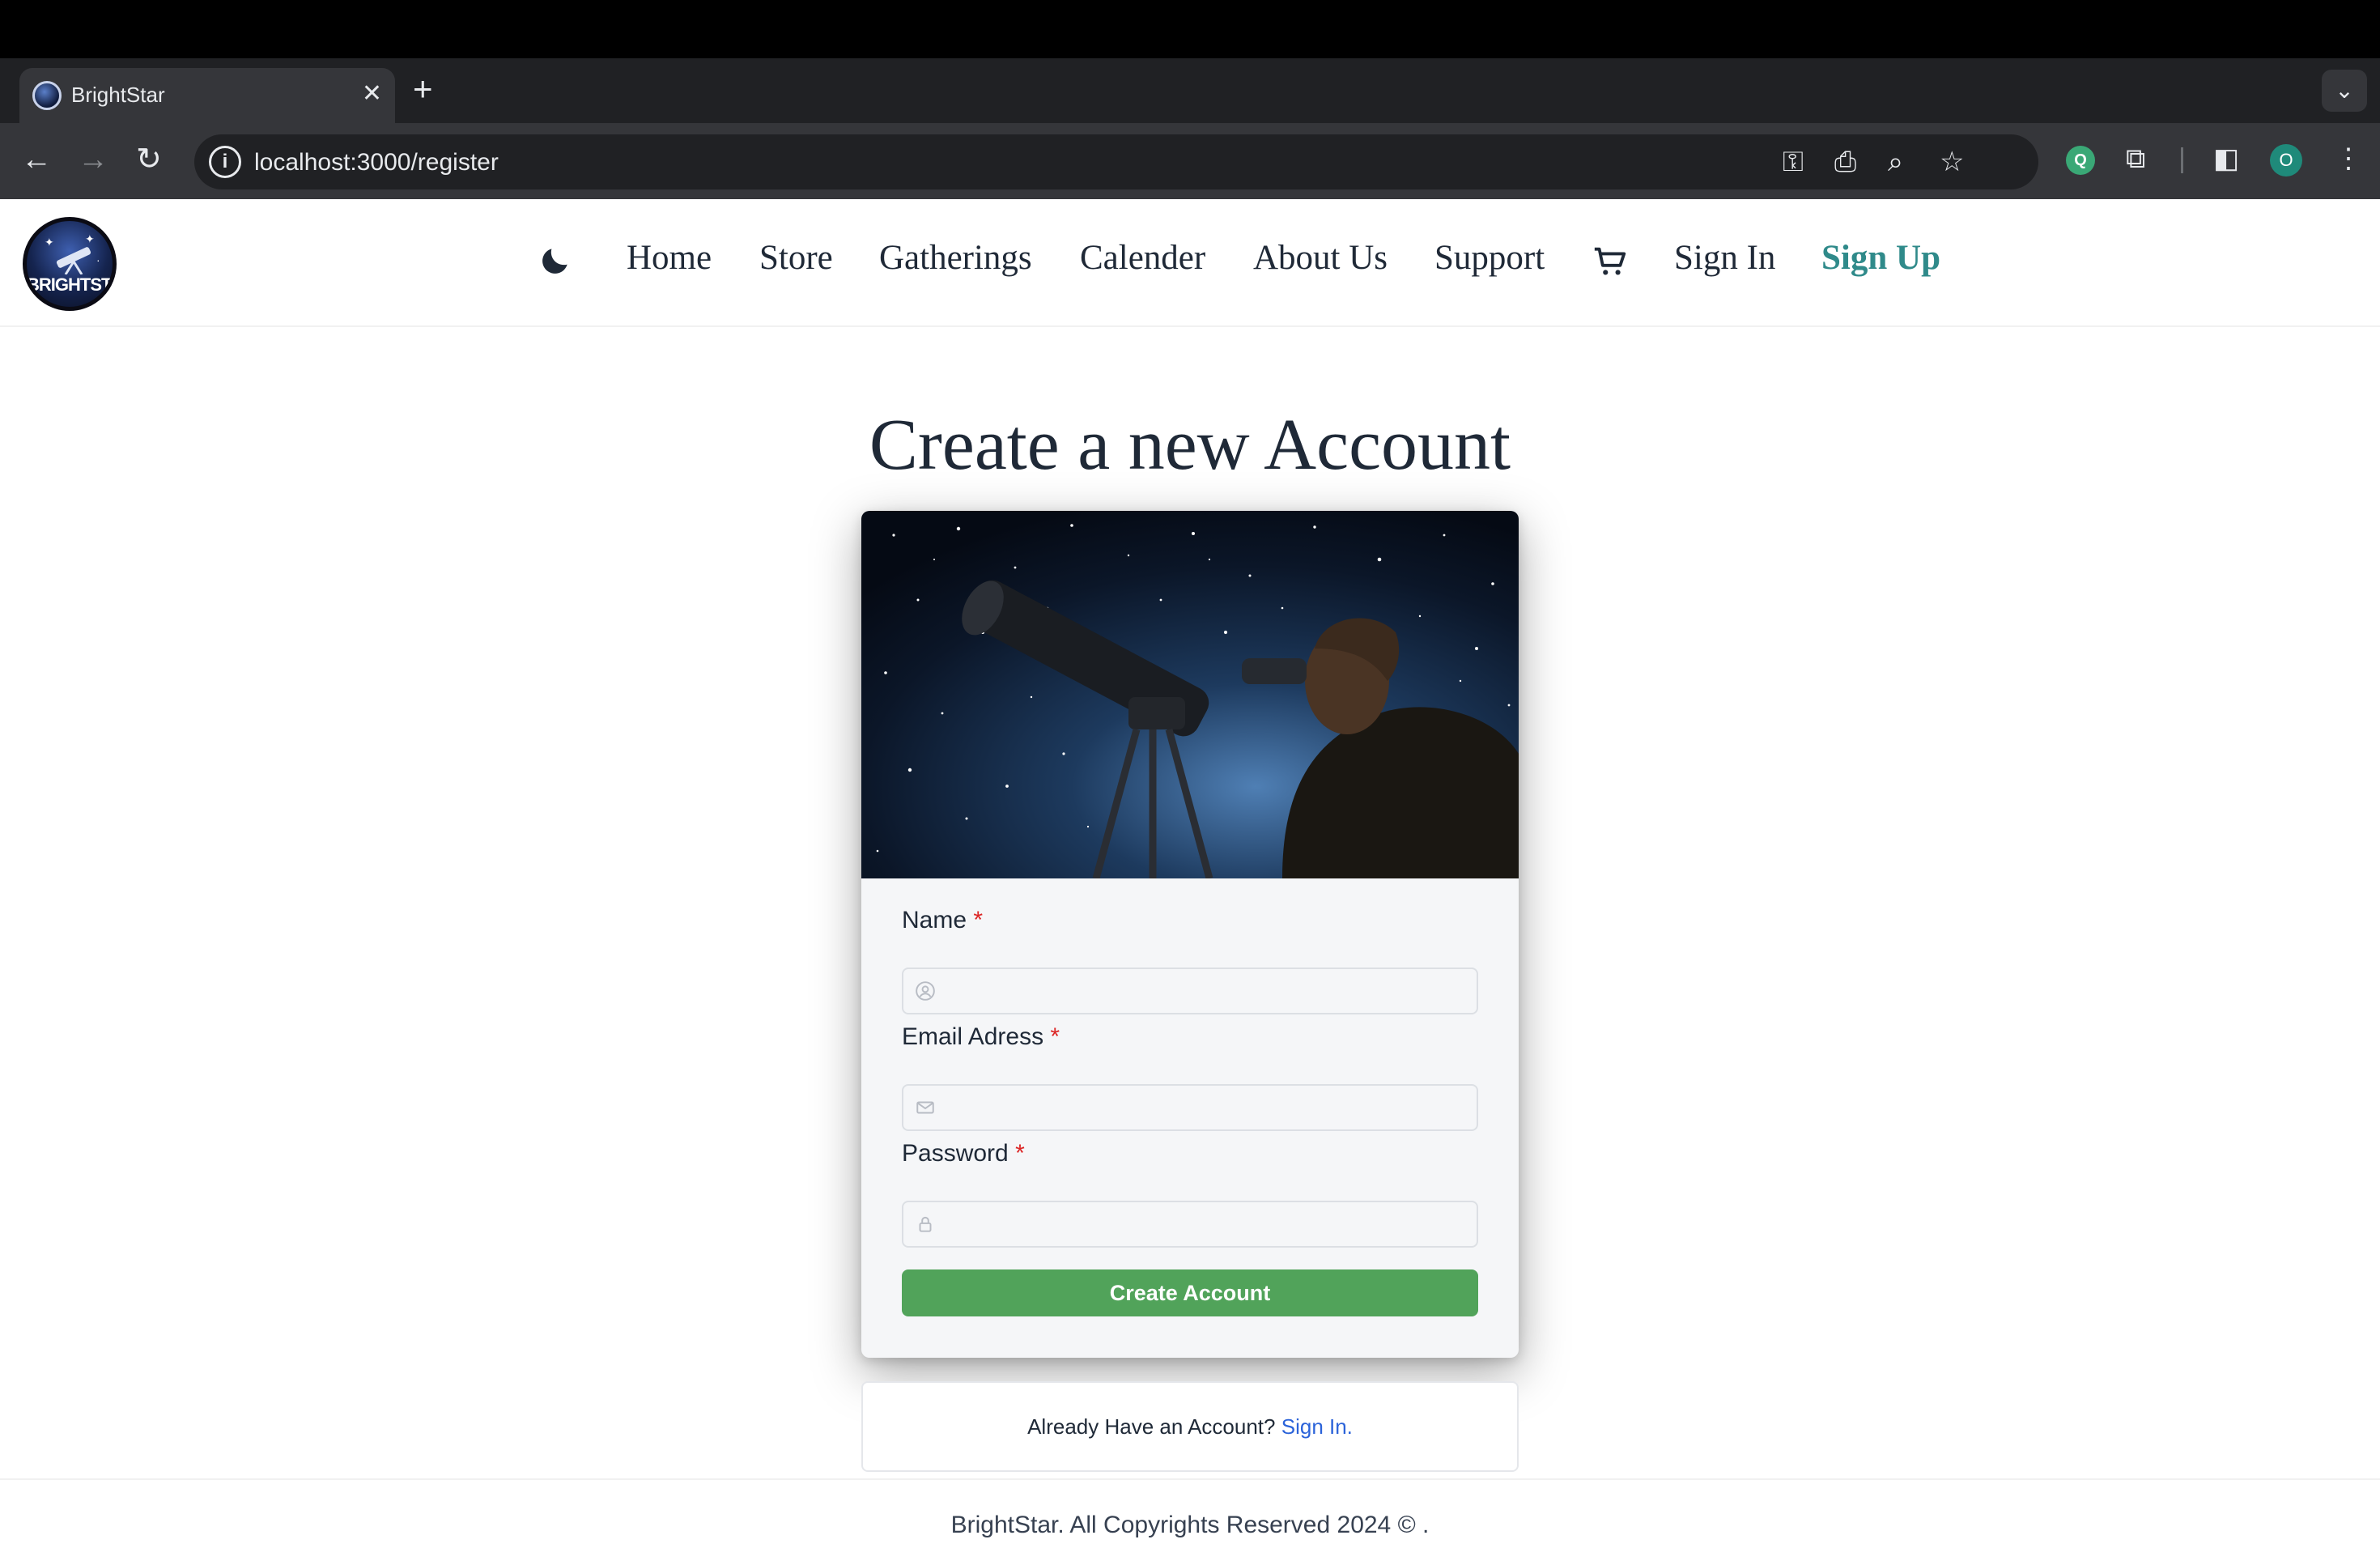 The image size is (2380, 1548). I want to click on window-titlebar, so click(1190, 29).